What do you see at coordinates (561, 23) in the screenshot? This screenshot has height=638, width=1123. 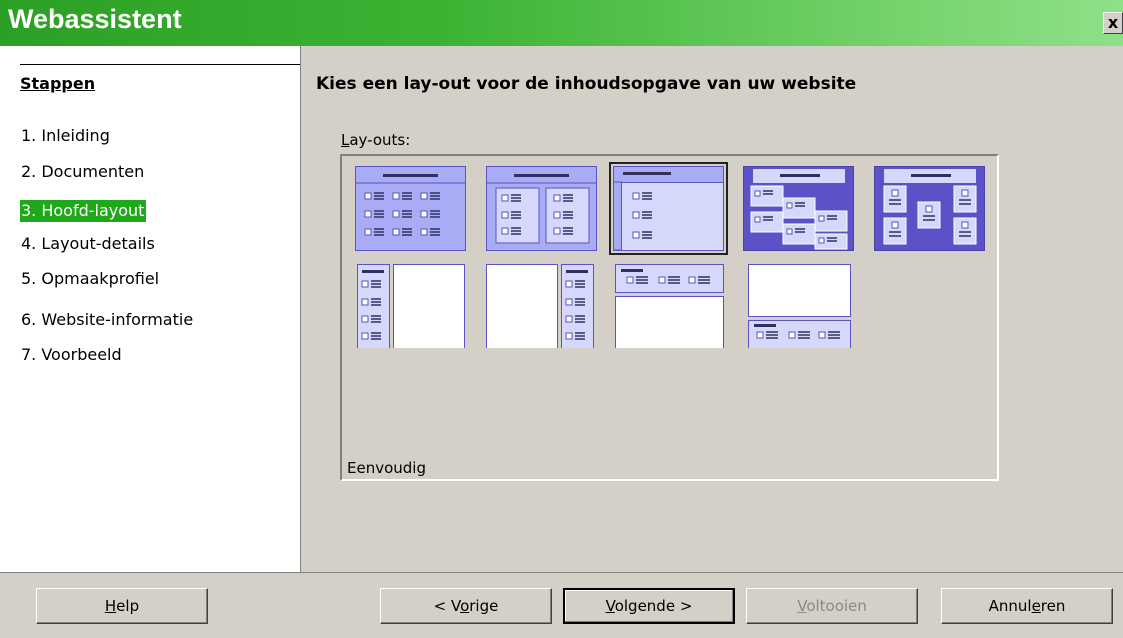 I see `title-bar: Webassistent` at bounding box center [561, 23].